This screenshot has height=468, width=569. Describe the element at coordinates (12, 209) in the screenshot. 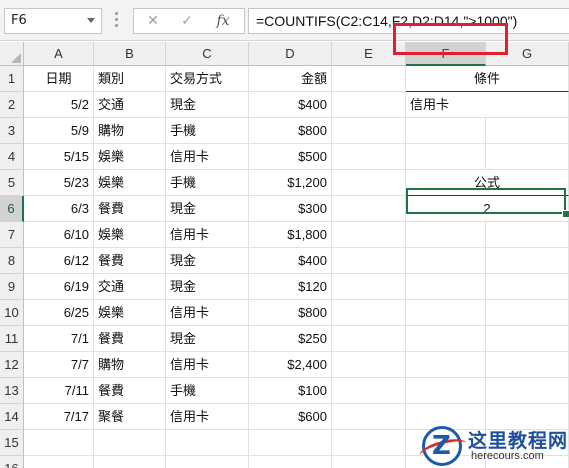

I see `row-header: 6` at that location.